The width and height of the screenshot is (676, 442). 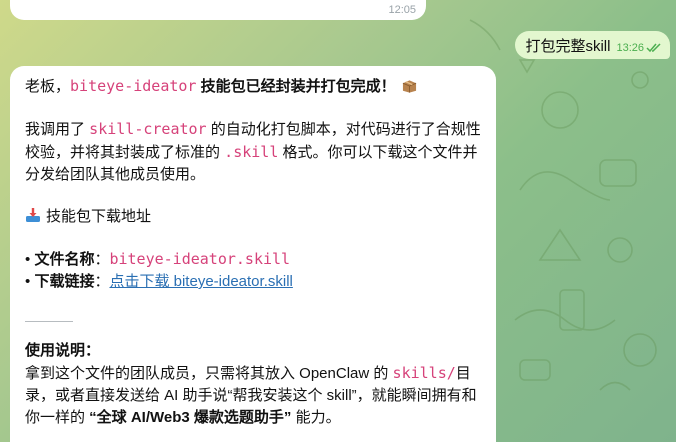 I want to click on divider, so click(x=49, y=321).